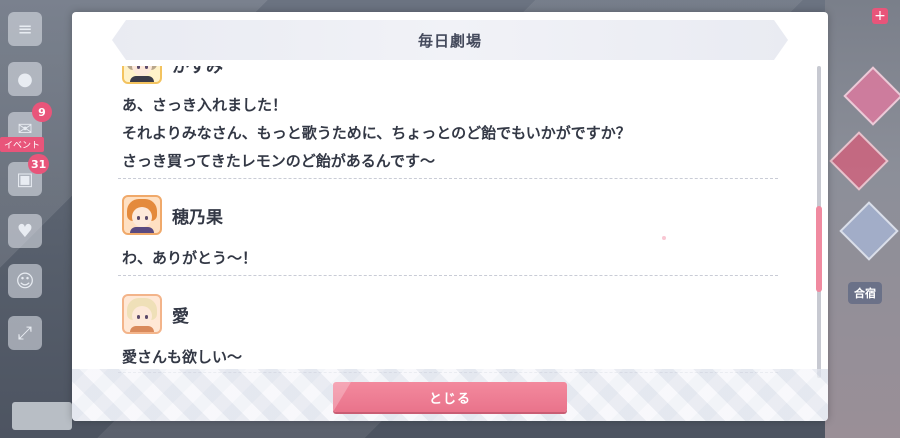  Describe the element at coordinates (42, 416) in the screenshot. I see `bottom-left-panel` at that location.